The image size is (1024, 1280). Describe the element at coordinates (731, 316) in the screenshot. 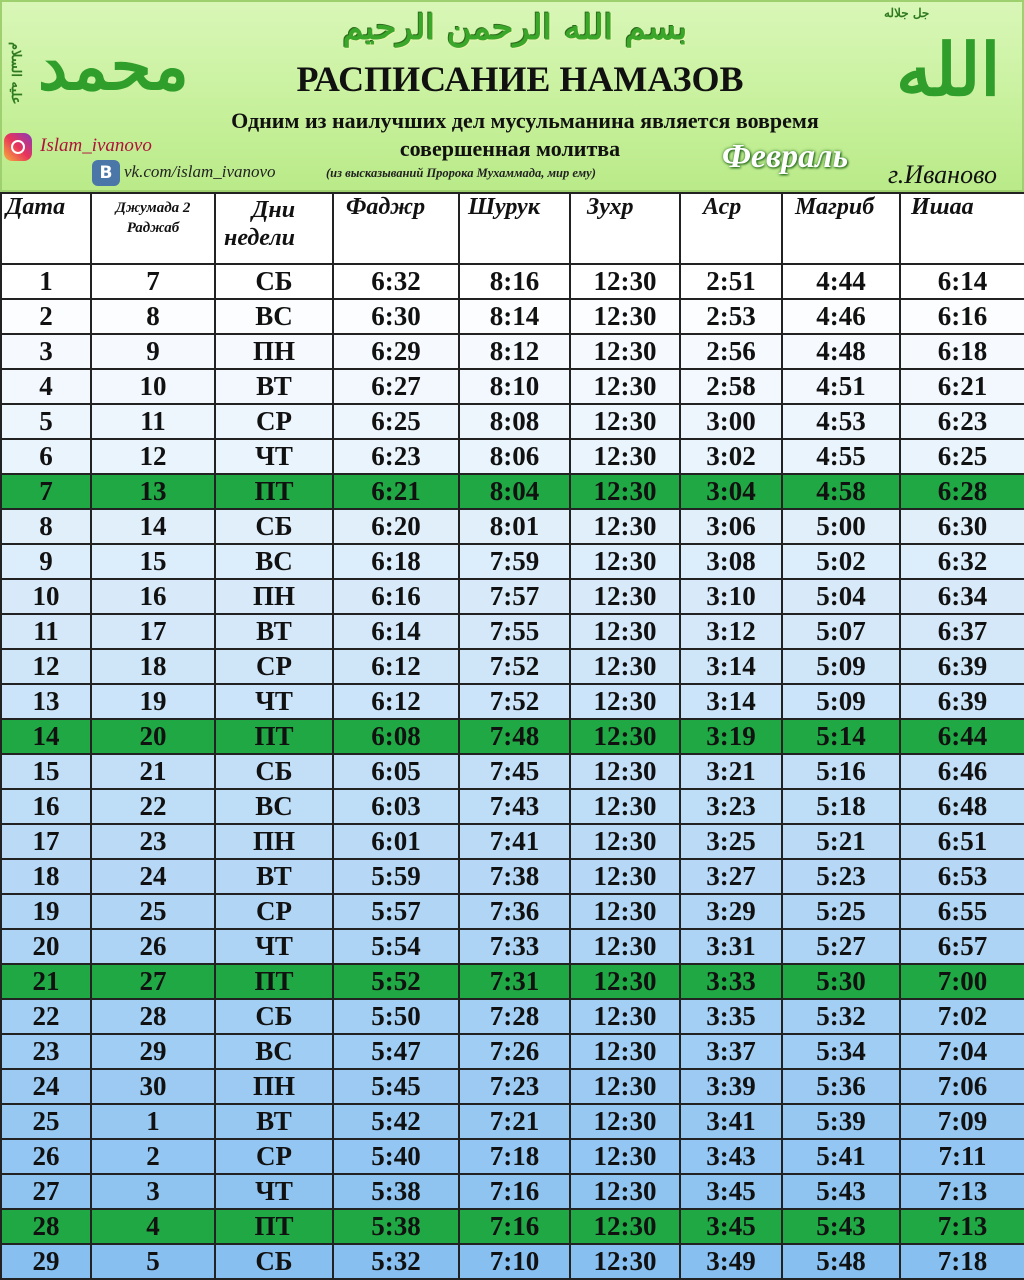

I see `cell-asr: 2:53` at that location.